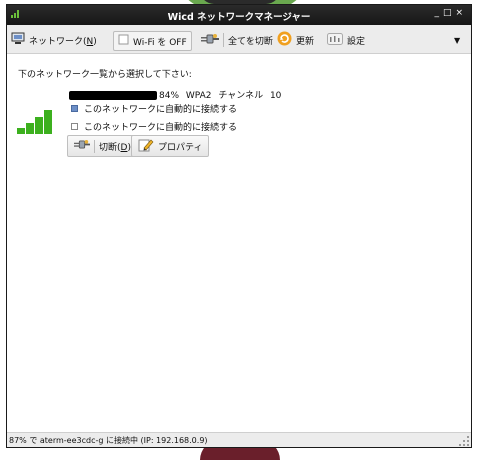 The image size is (480, 460). I want to click on toolbar: ネットワーク(N) Wi-Fi を OFF 全てを切断 更新 設定 ▼, so click(239, 40).